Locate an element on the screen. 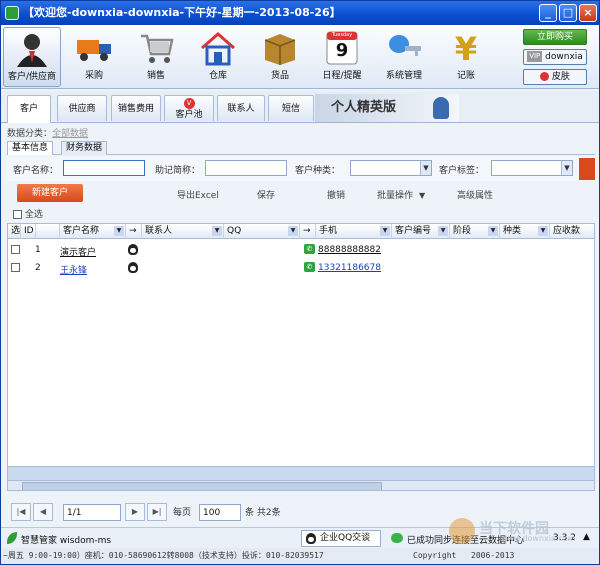 The width and height of the screenshot is (600, 565). tab-sms: 短信 is located at coordinates (291, 108).